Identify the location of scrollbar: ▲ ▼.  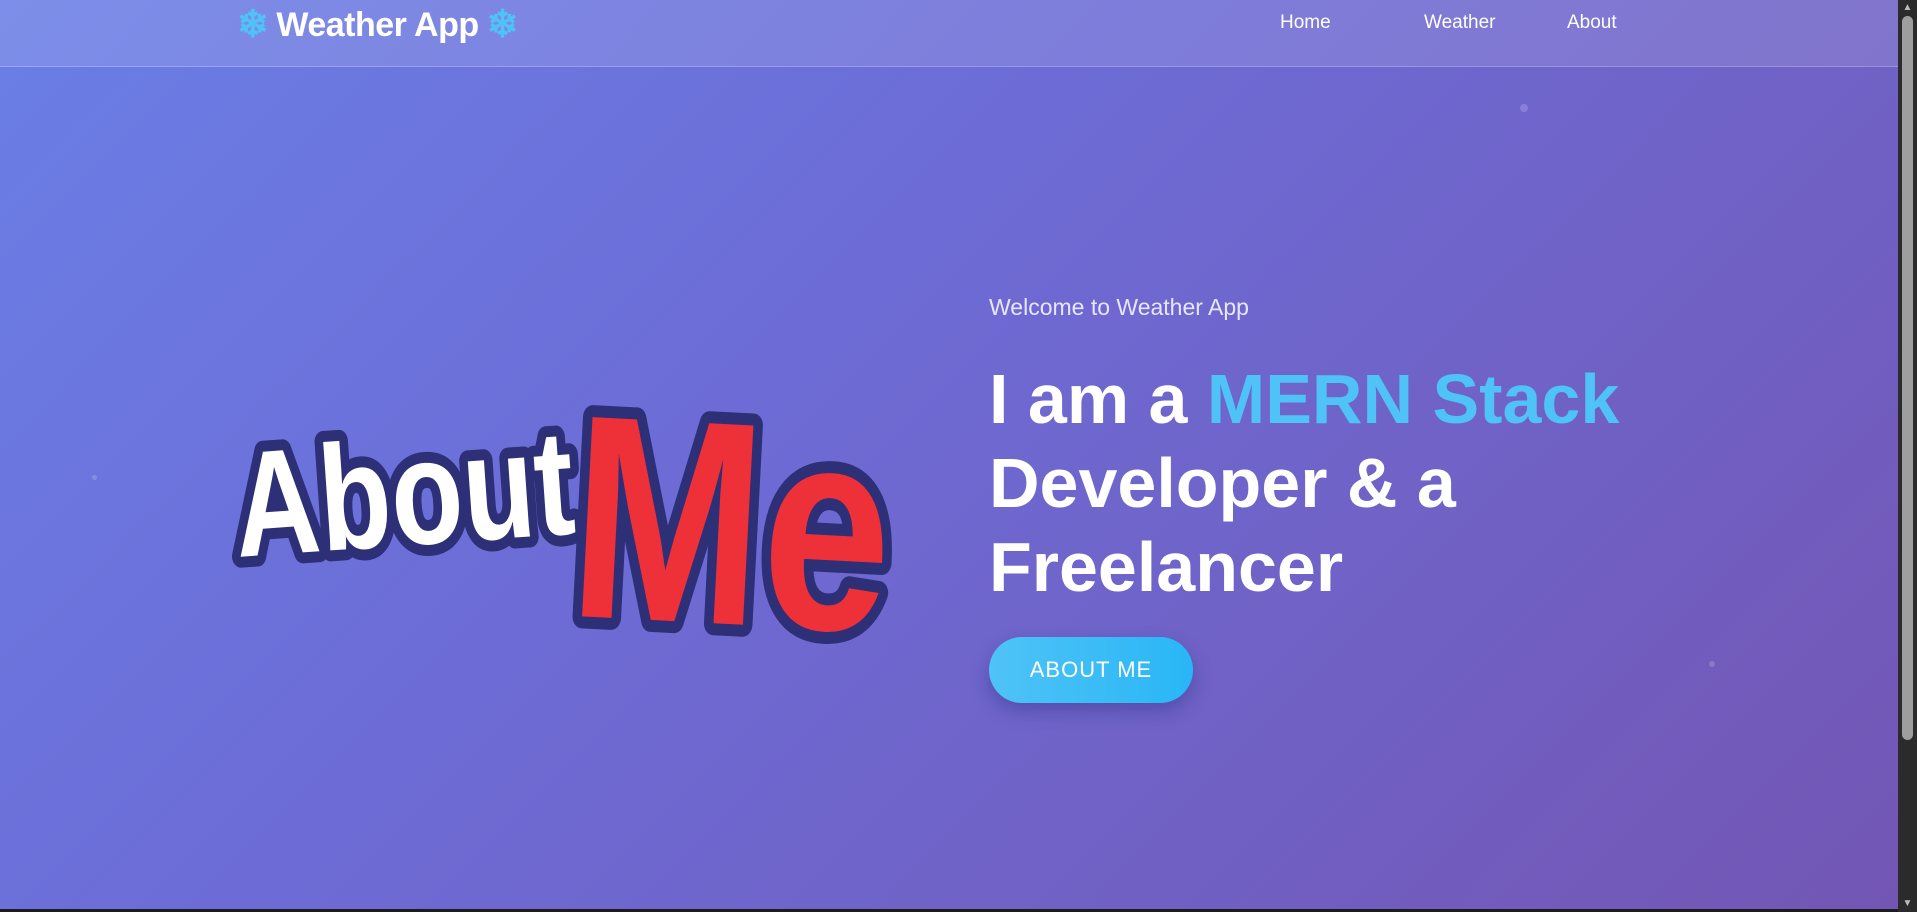
(1907, 456).